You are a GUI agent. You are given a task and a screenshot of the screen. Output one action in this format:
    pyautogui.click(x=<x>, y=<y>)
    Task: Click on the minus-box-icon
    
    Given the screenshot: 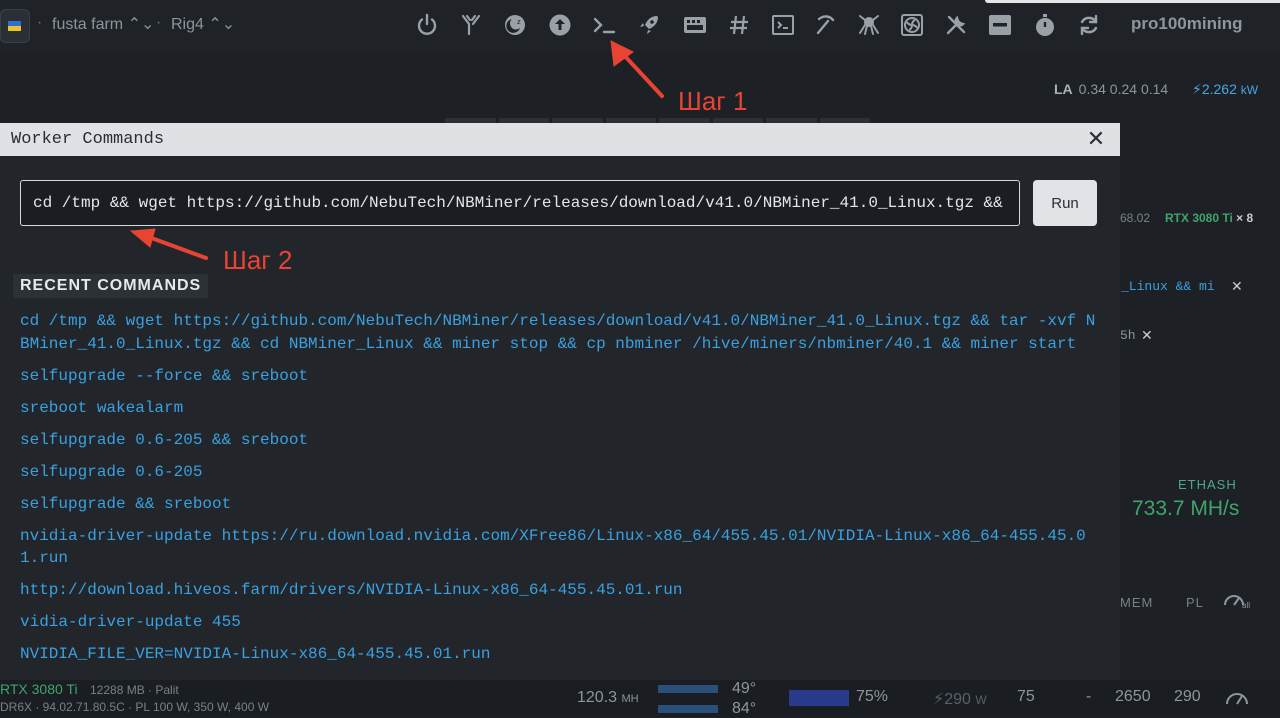 What is the action you would take?
    pyautogui.click(x=1000, y=25)
    